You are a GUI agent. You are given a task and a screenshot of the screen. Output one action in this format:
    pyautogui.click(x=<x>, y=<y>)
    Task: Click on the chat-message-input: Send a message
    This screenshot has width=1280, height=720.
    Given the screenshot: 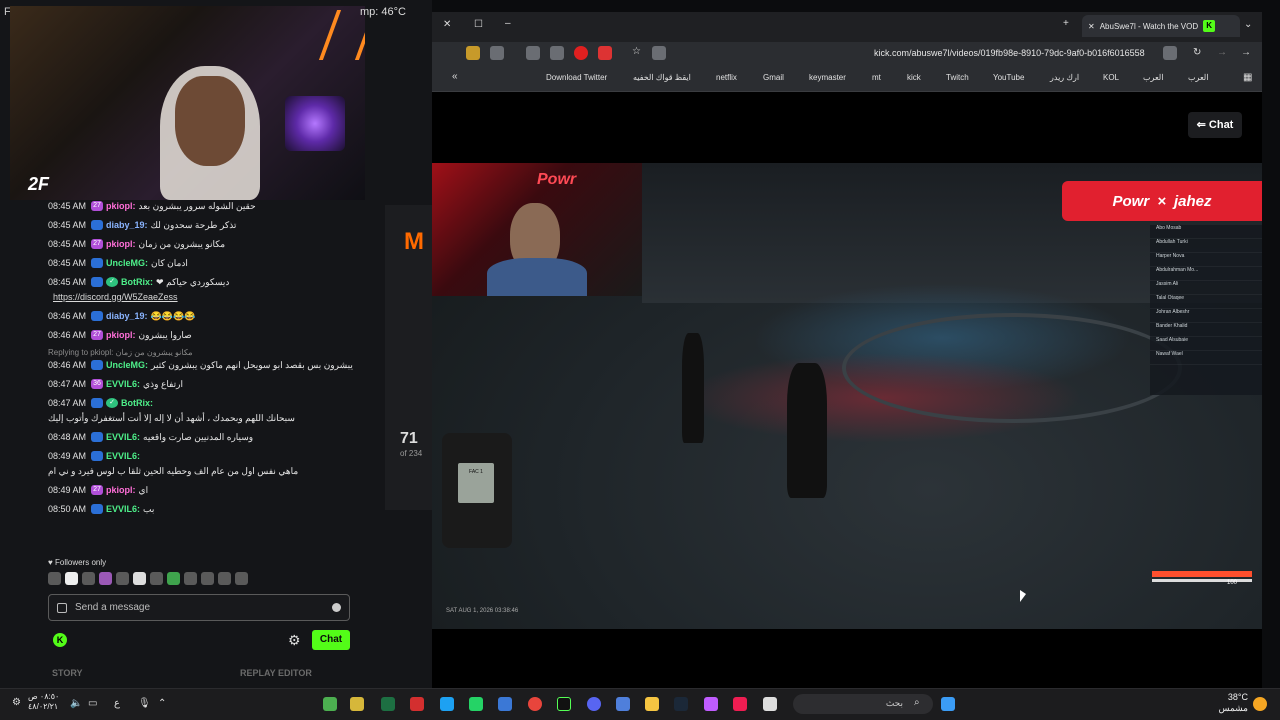 What is the action you would take?
    pyautogui.click(x=199, y=607)
    